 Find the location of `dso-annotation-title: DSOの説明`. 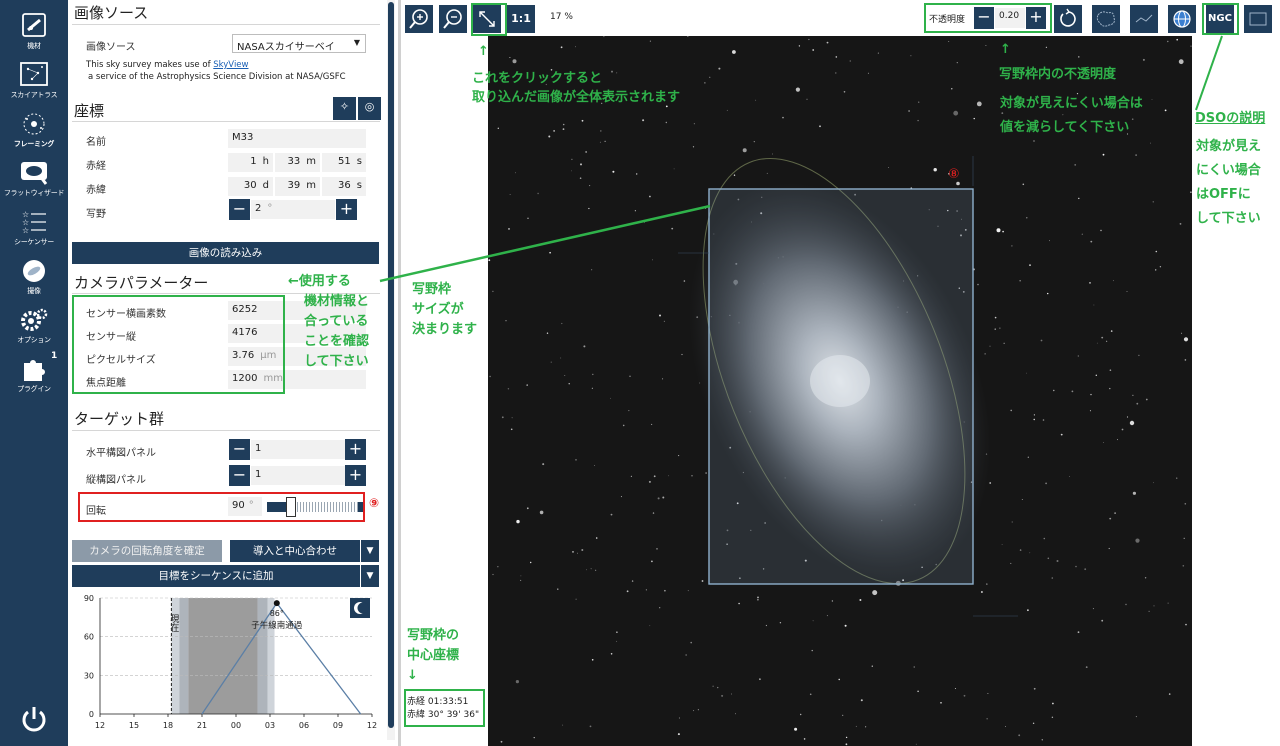

dso-annotation-title: DSOの説明 is located at coordinates (1230, 118).